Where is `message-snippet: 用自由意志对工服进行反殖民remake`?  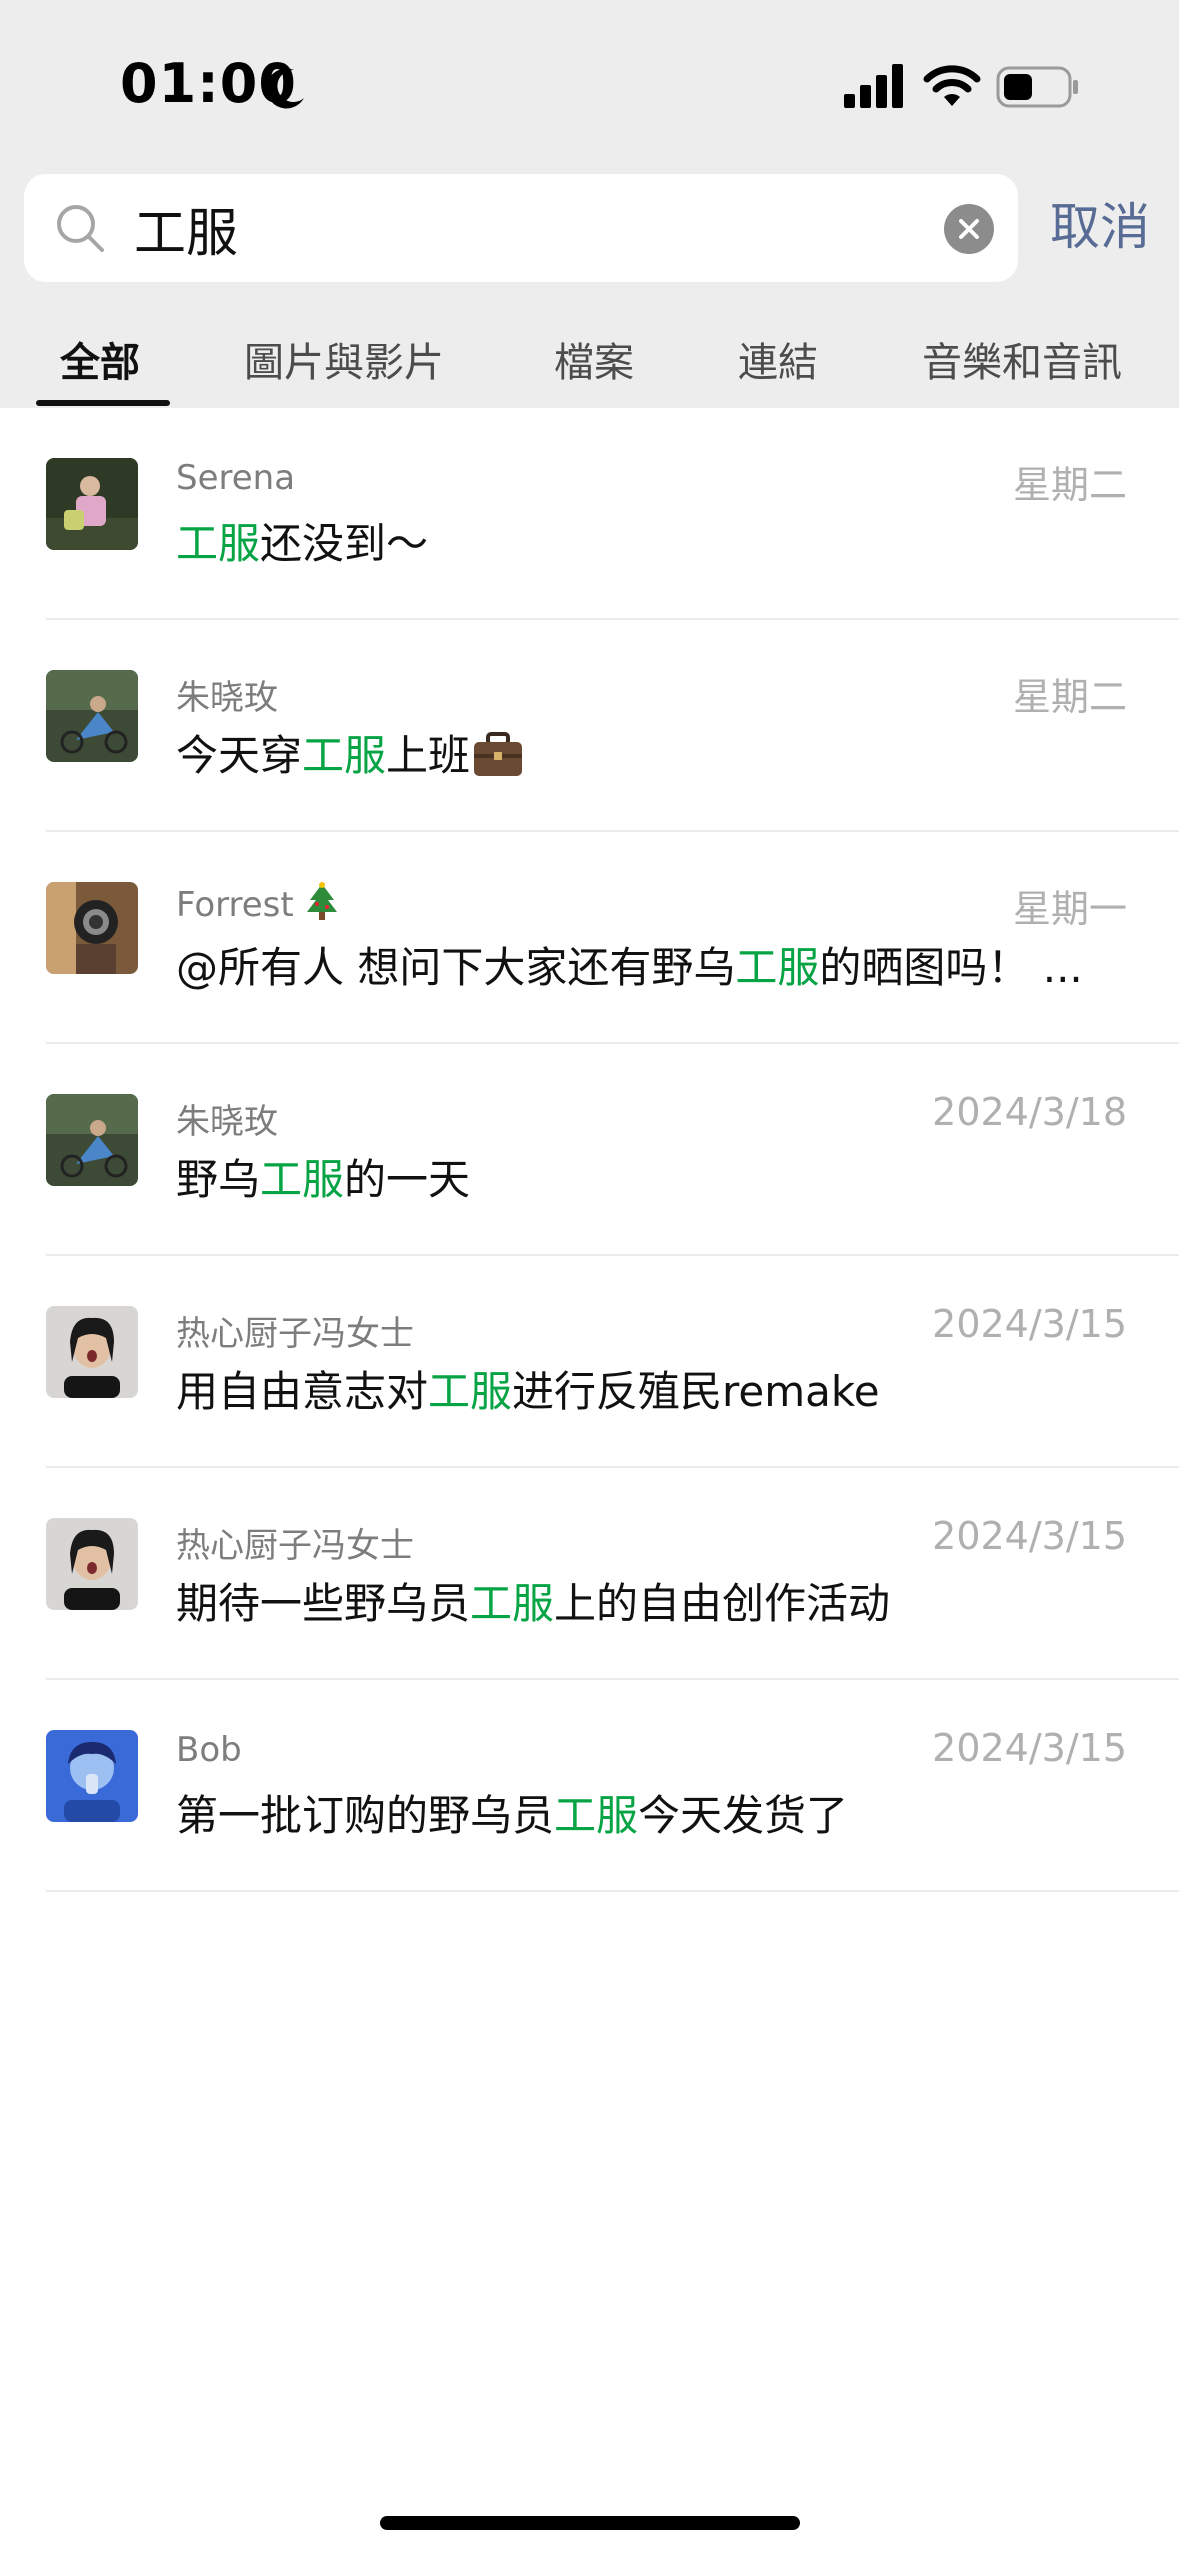
message-snippet: 用自由意志对工服进行反殖民remake is located at coordinates (528, 1391).